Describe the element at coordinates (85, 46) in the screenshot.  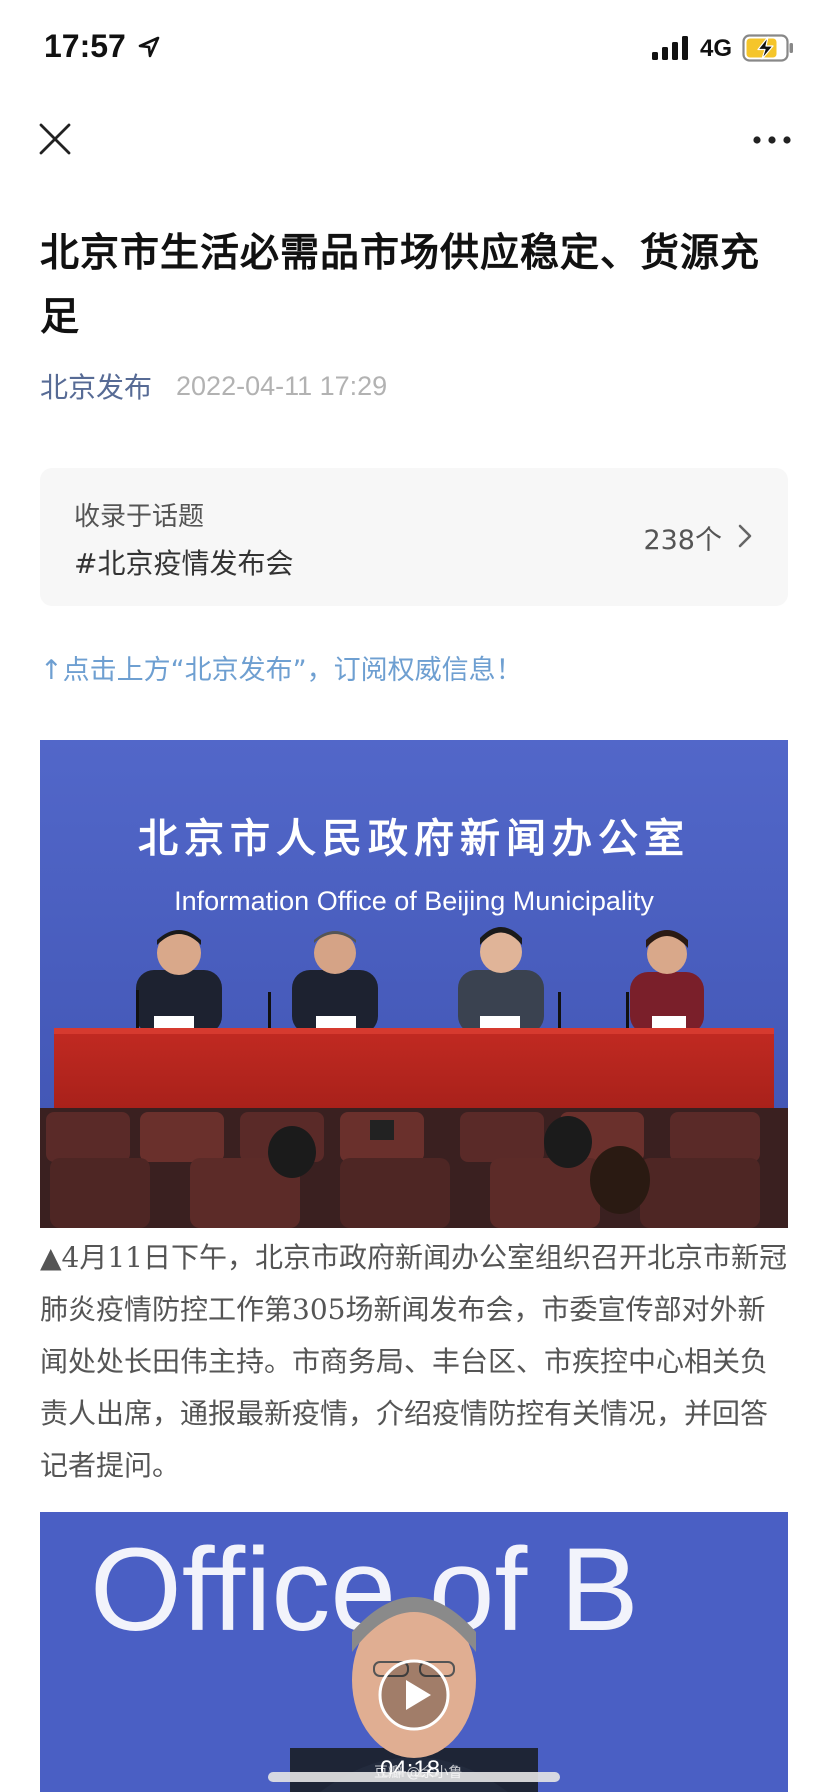
I see `status-time: 17:57` at that location.